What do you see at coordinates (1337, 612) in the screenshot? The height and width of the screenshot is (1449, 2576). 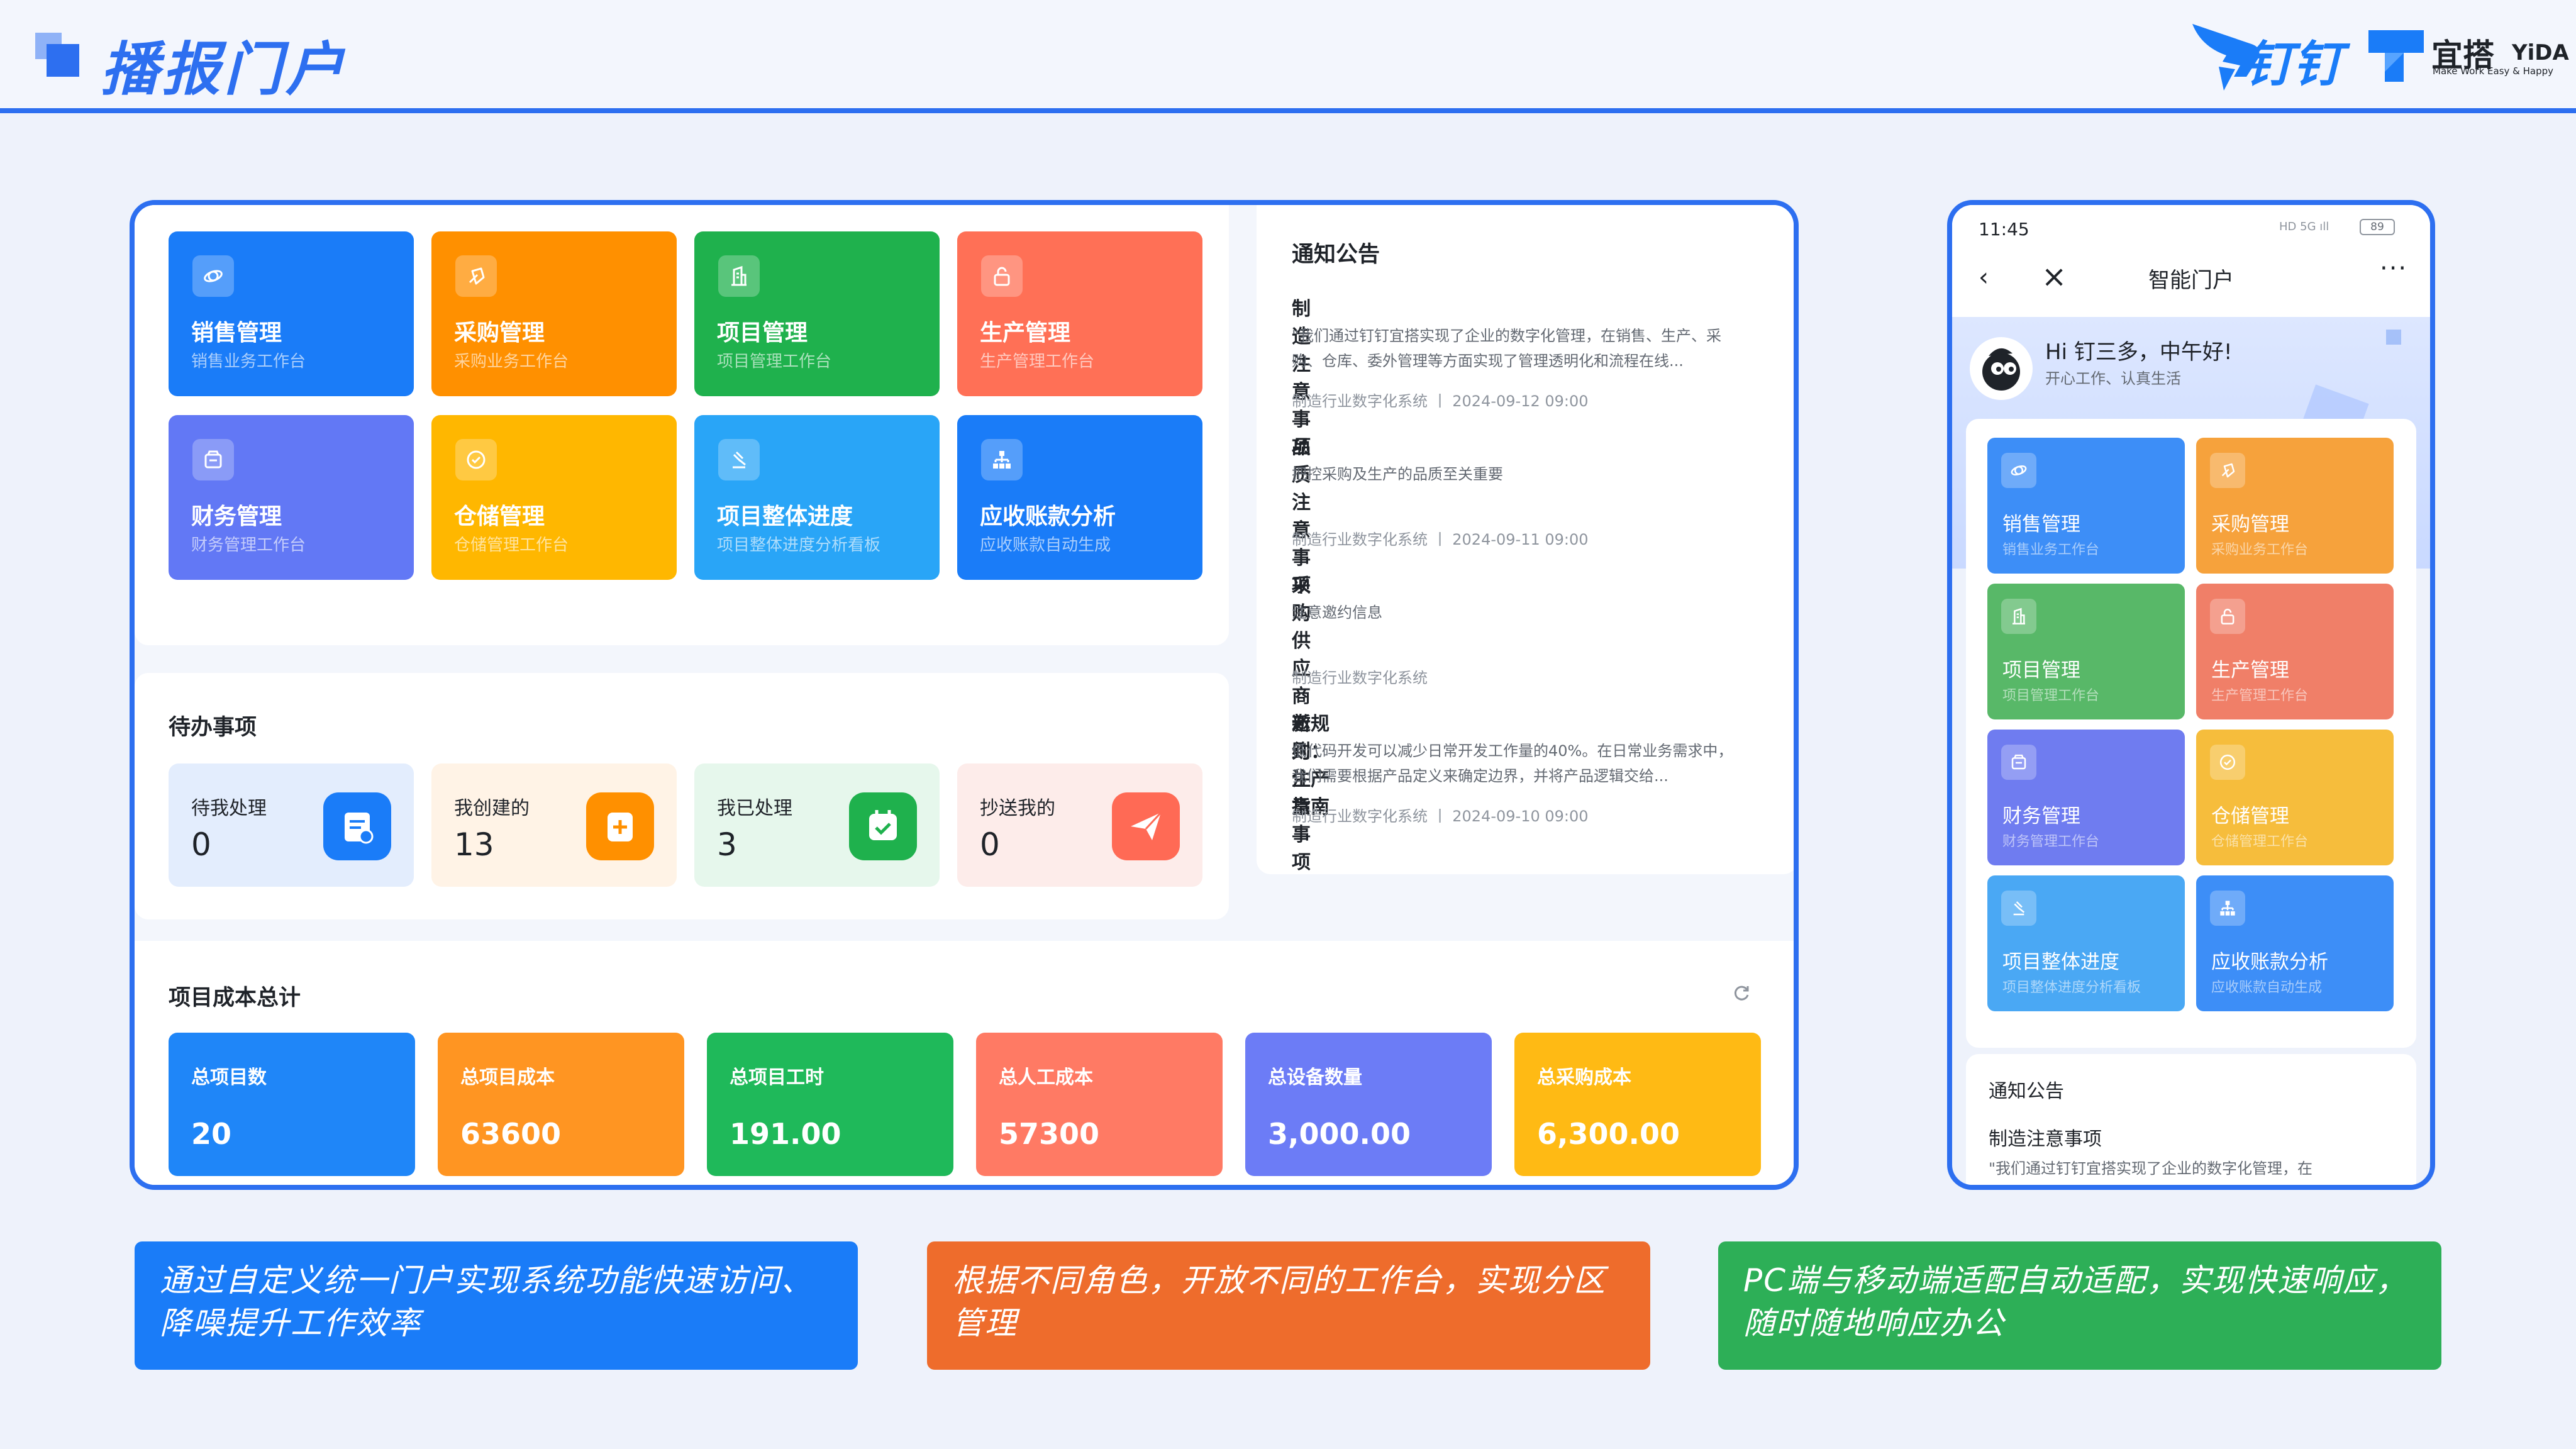 I see `notice-item-body: 注意邀约信息` at bounding box center [1337, 612].